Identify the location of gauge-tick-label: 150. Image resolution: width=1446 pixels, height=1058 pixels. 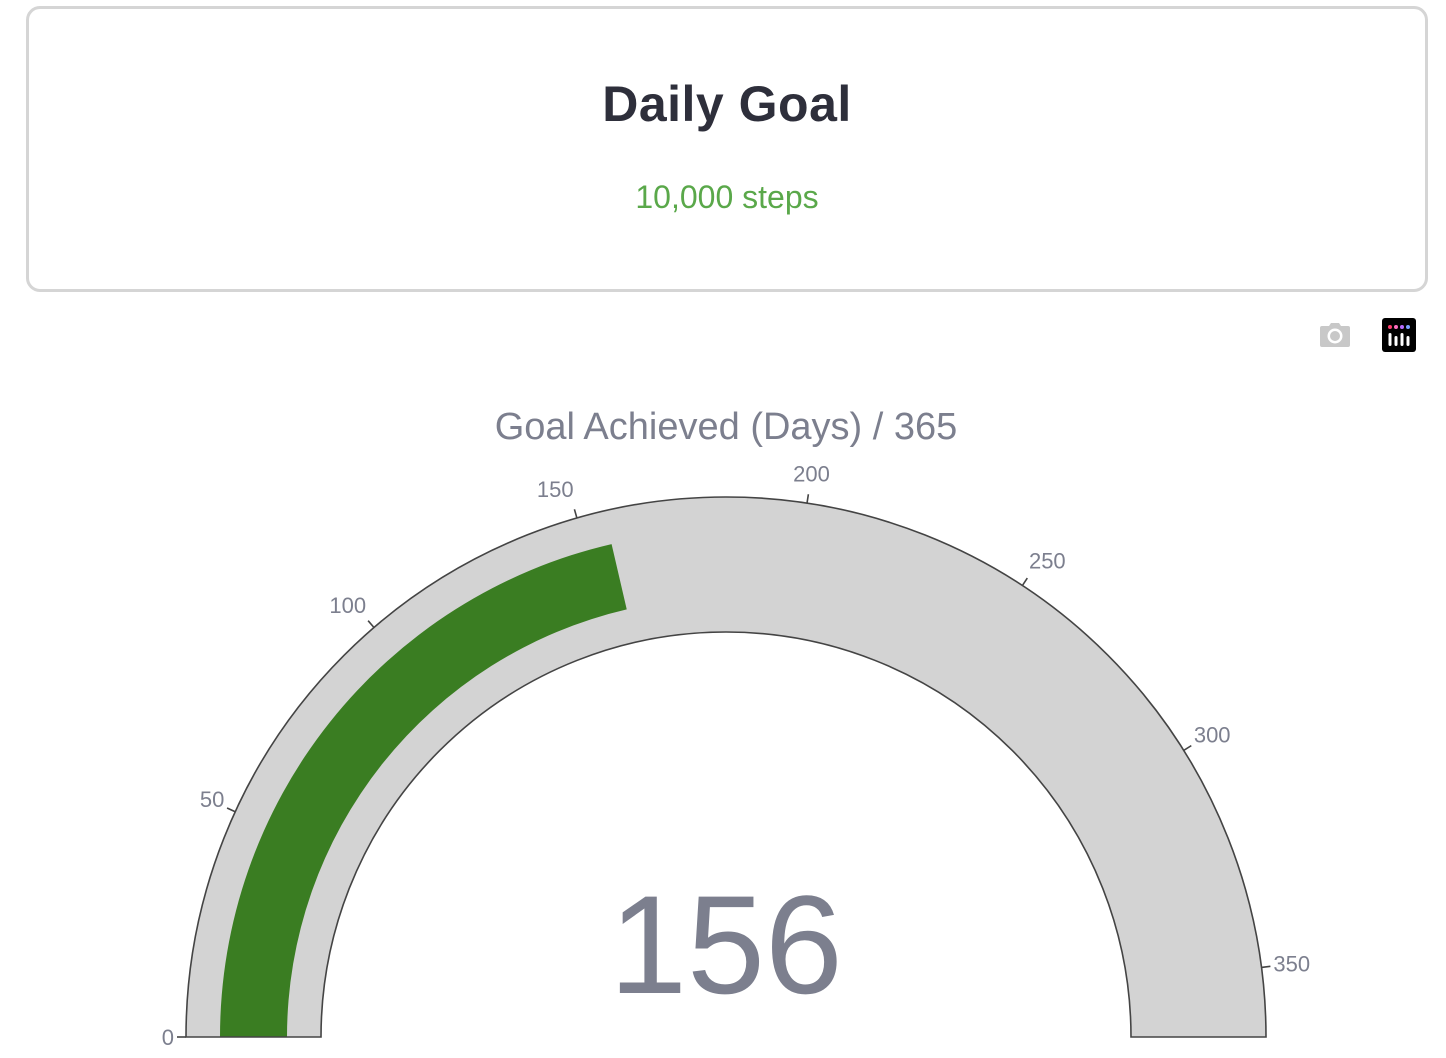
(555, 489).